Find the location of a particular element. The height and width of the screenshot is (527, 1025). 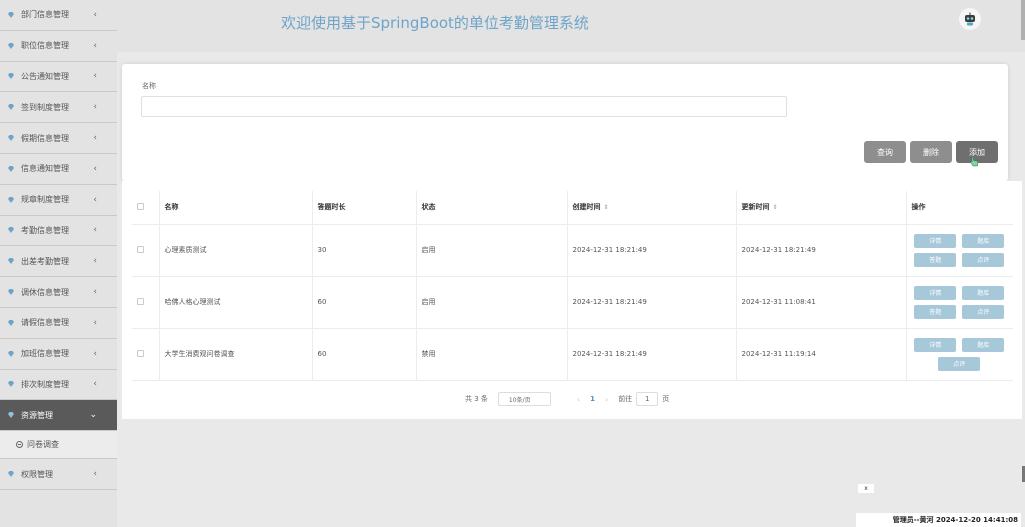

sidebar-item-notice: 公告通知管理 ‹ is located at coordinates (58, 77).